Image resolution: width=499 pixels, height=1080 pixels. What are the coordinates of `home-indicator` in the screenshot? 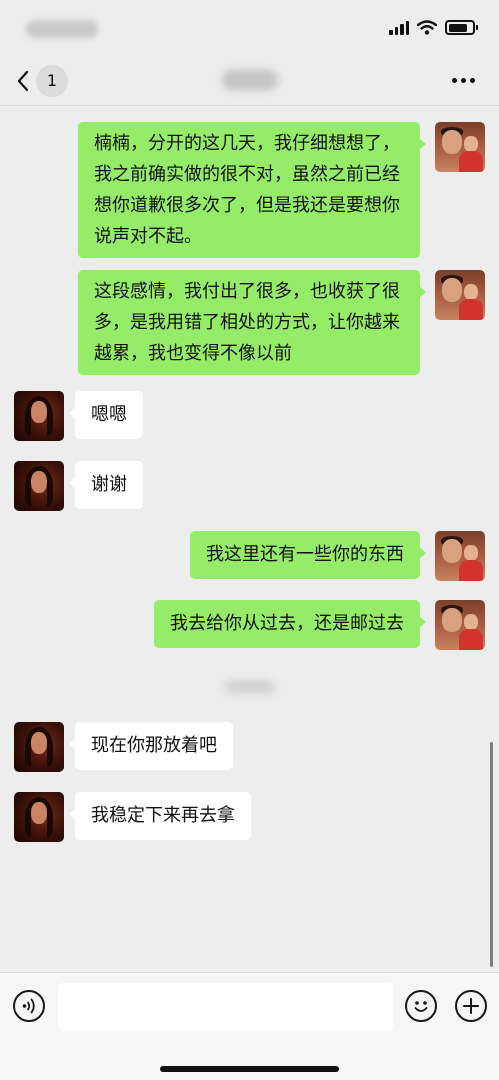 It's located at (249, 1069).